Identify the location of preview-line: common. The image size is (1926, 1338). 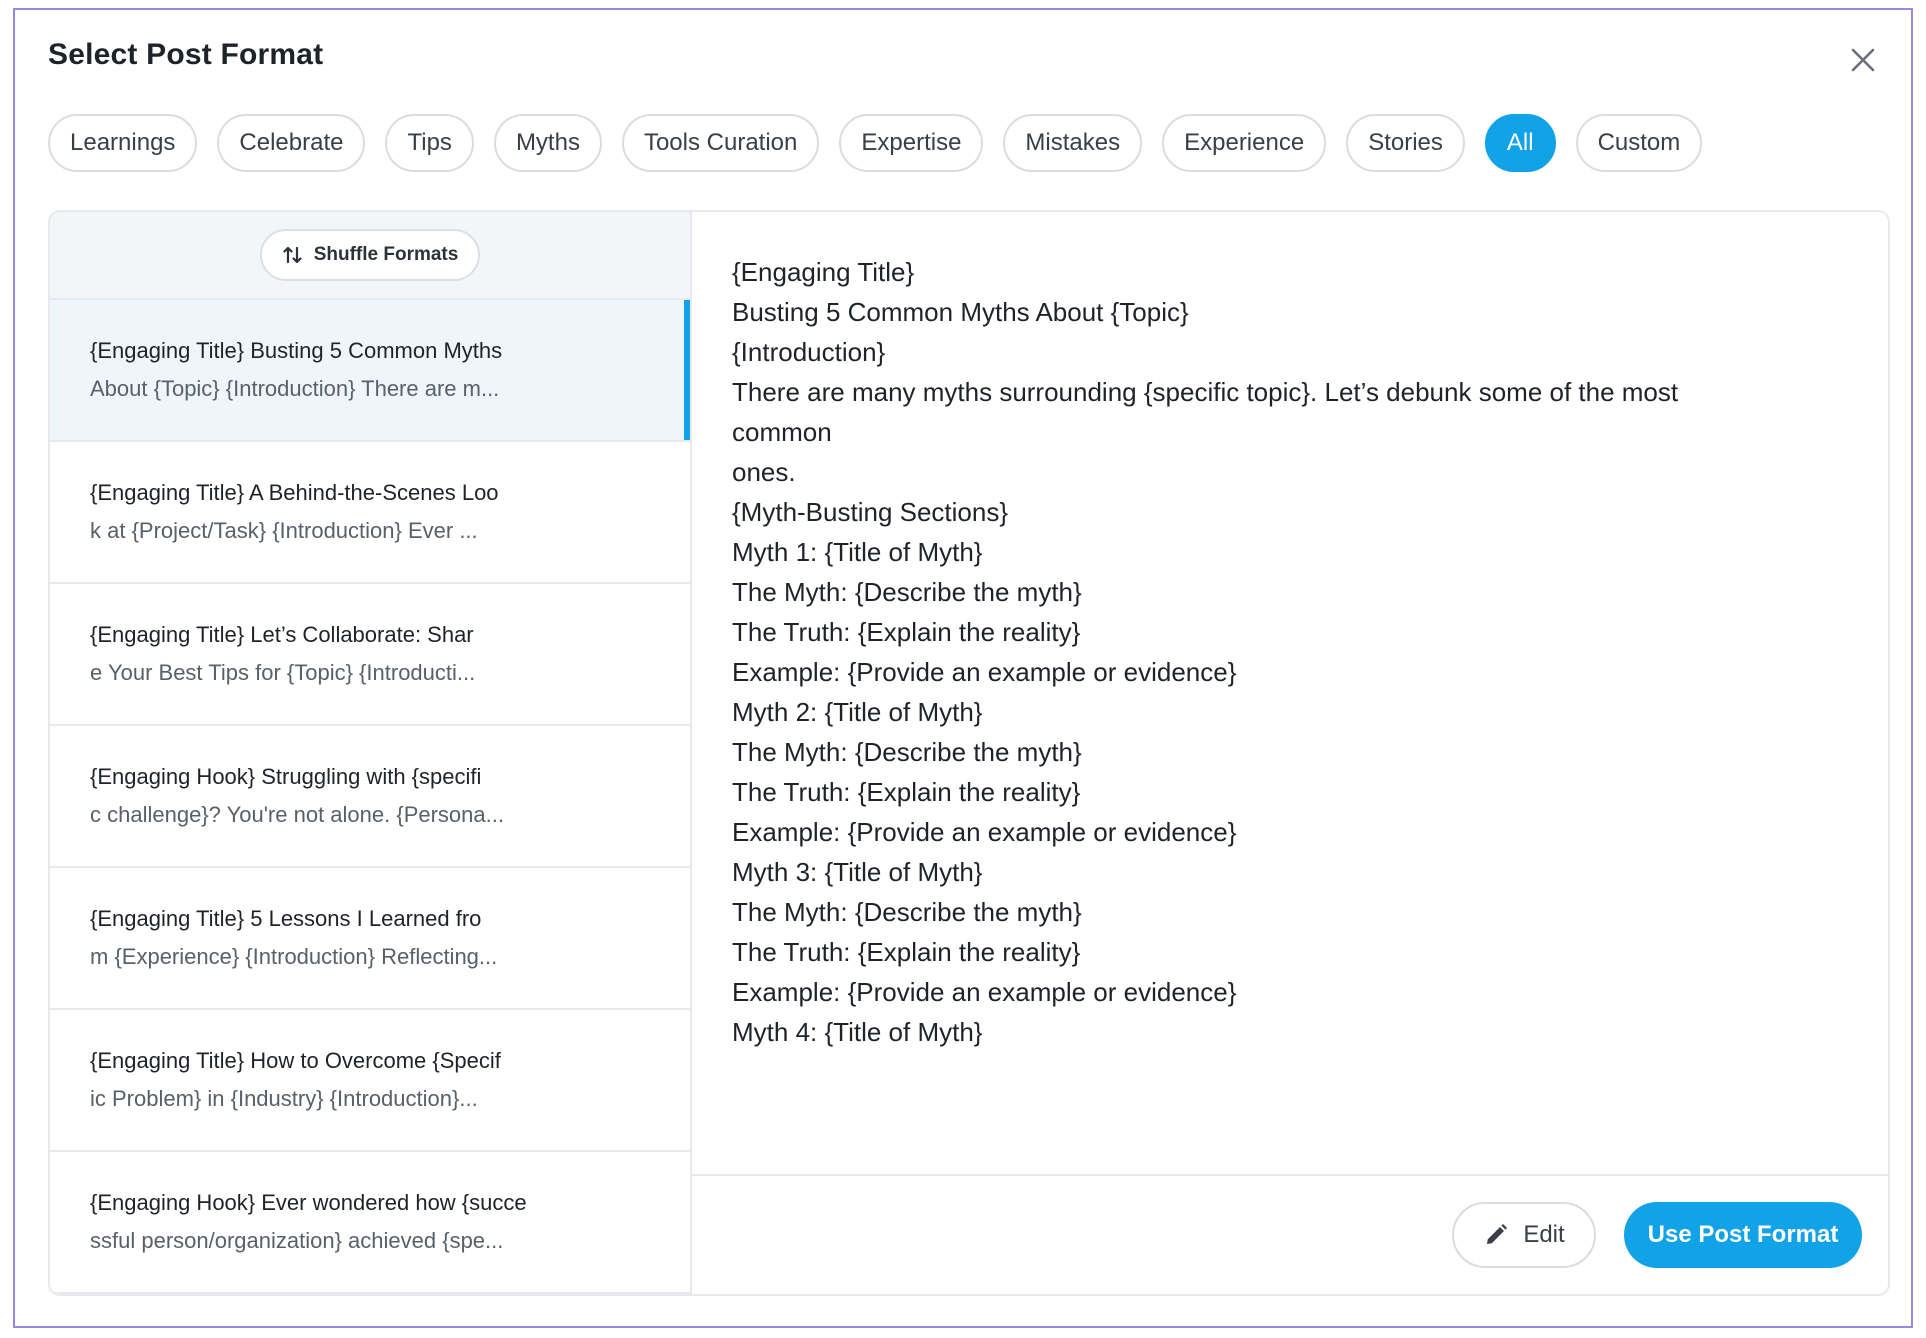
(782, 432).